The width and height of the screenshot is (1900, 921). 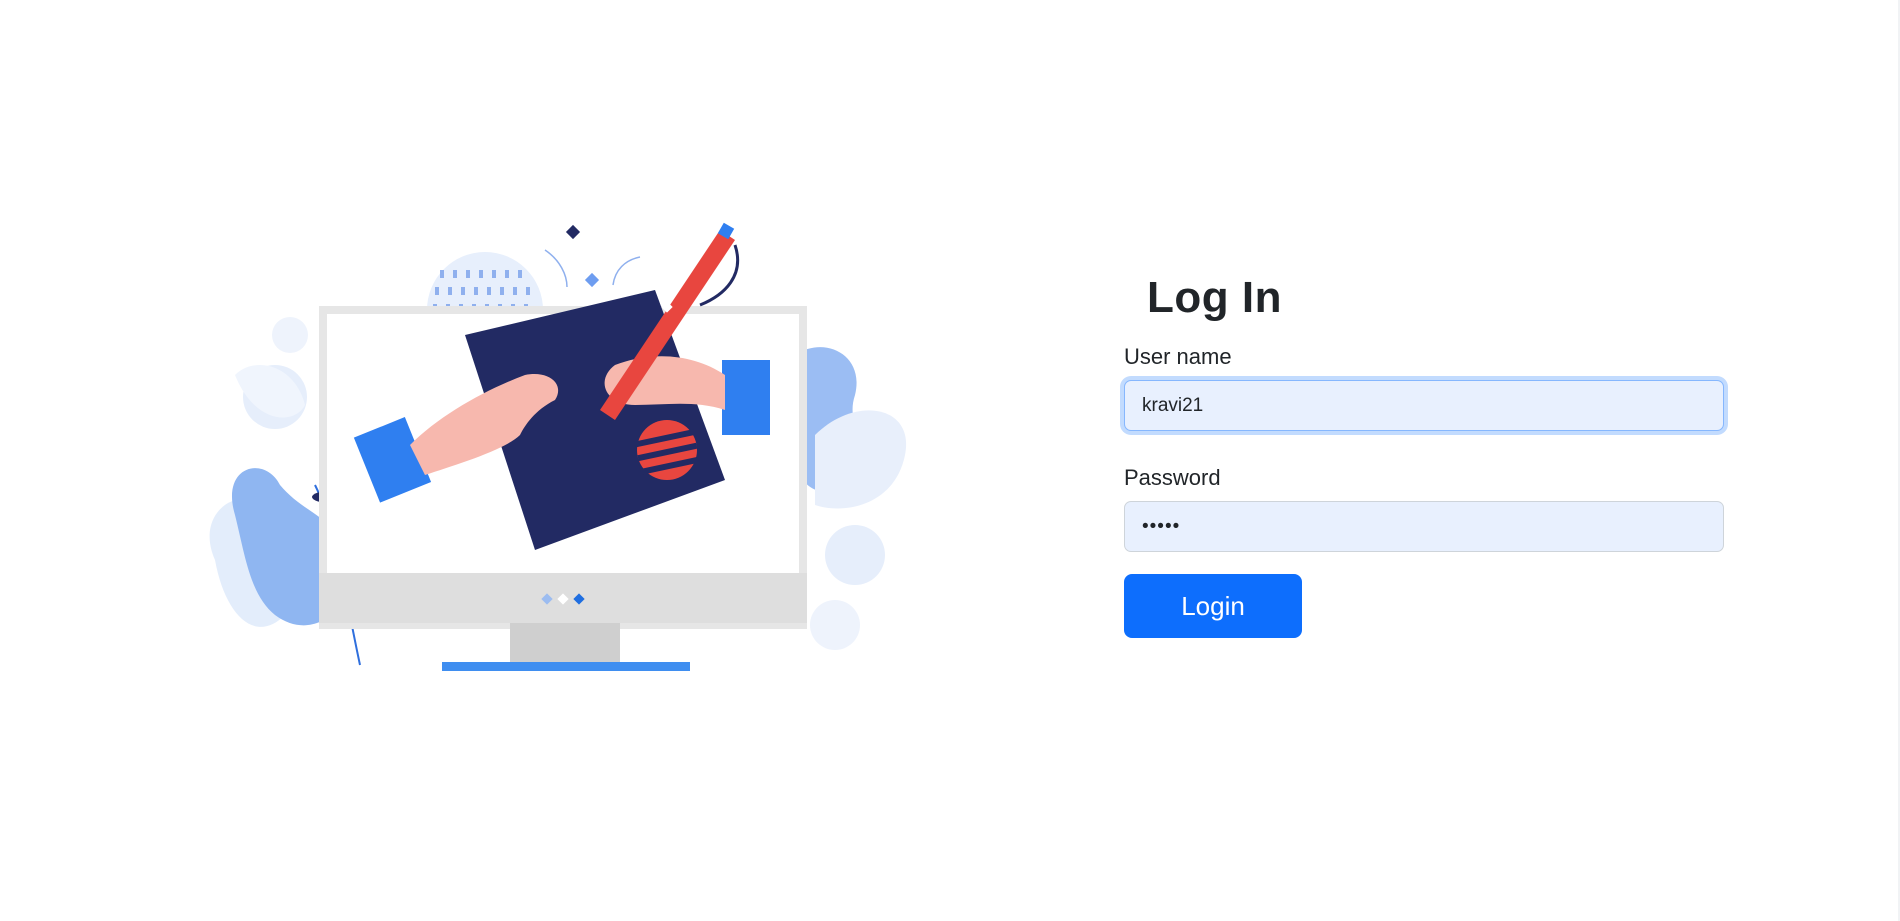 What do you see at coordinates (1213, 606) in the screenshot?
I see `login-button: Login` at bounding box center [1213, 606].